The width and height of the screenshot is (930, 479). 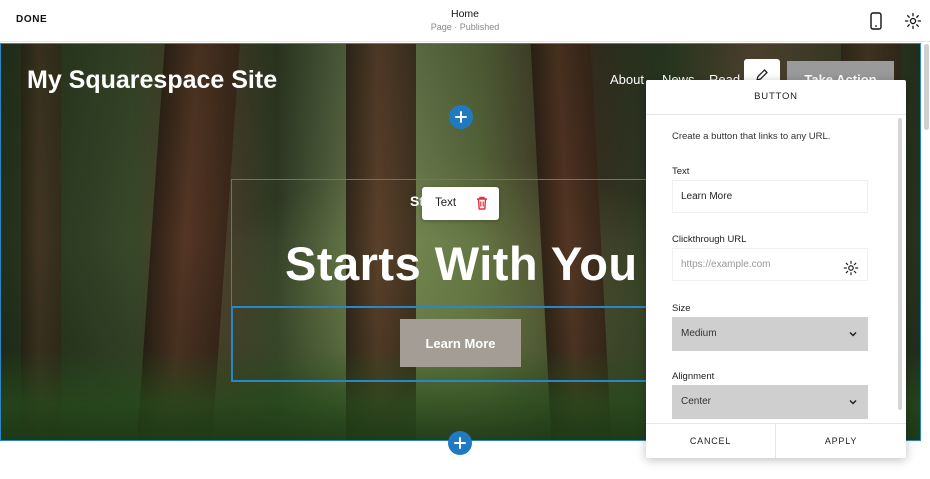 What do you see at coordinates (465, 21) in the screenshot?
I see `editor-topbar: DONE Home Page · Published` at bounding box center [465, 21].